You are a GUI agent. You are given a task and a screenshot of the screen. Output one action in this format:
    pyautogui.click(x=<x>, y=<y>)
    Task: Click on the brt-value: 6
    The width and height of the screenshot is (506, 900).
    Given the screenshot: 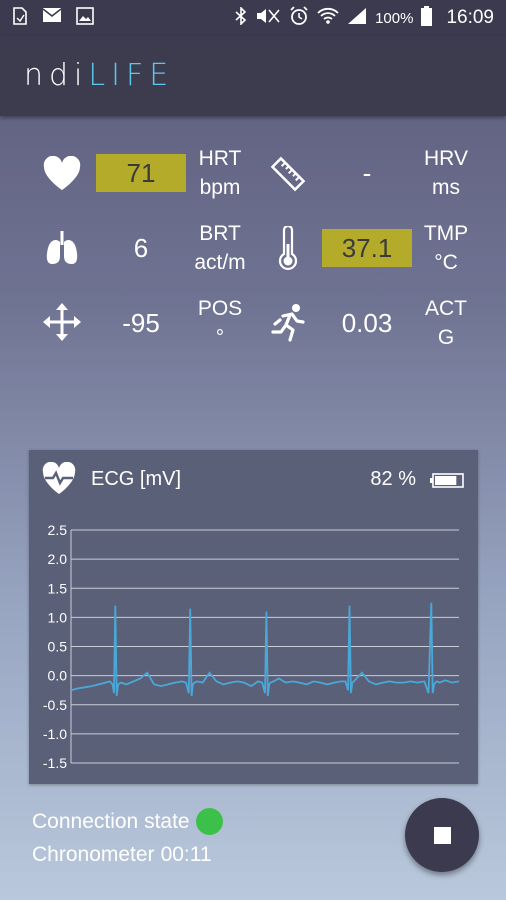 What is the action you would take?
    pyautogui.click(x=141, y=247)
    